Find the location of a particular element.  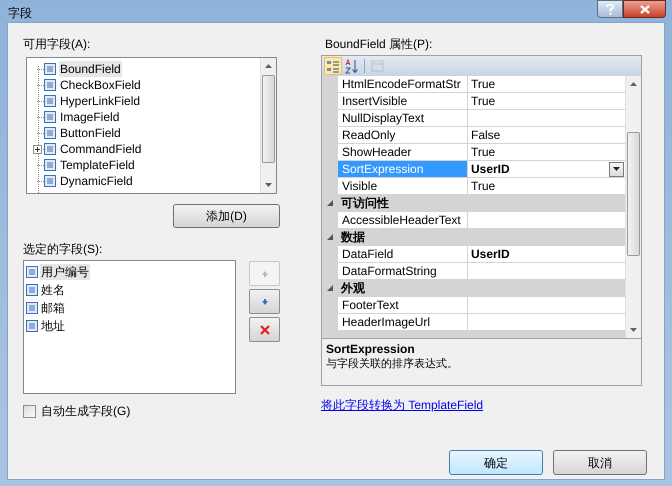

property-name: Visible is located at coordinates (403, 186).